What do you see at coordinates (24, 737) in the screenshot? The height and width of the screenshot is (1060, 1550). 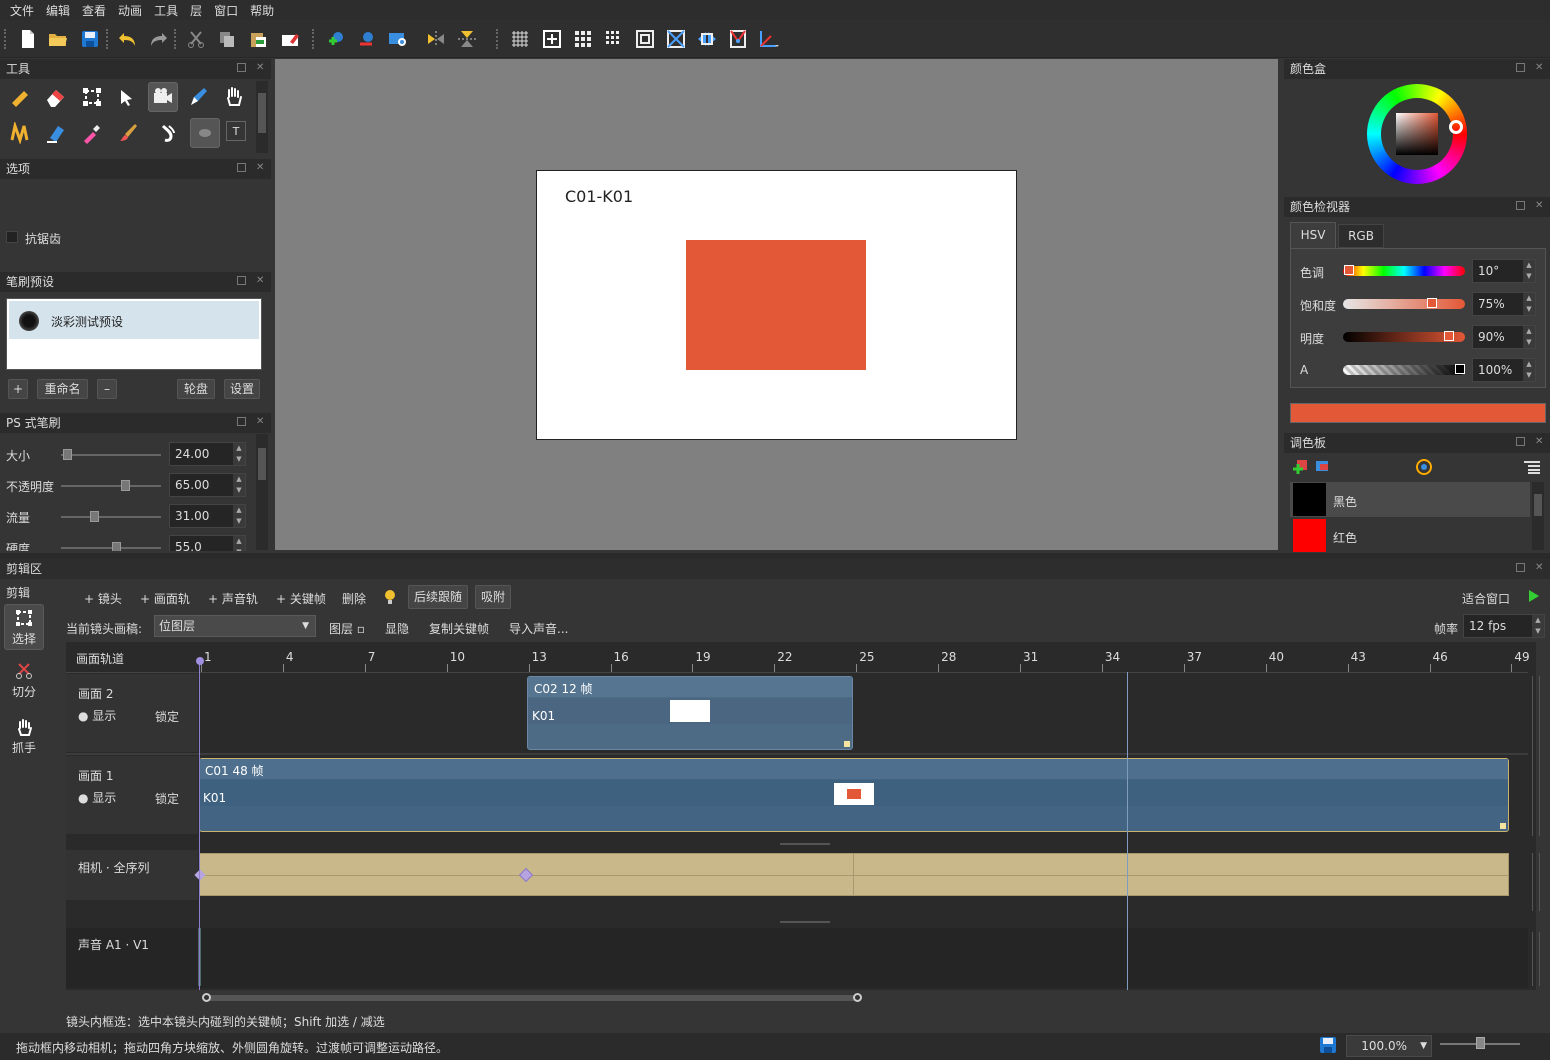 I see `grab-tool-button: 抓手` at bounding box center [24, 737].